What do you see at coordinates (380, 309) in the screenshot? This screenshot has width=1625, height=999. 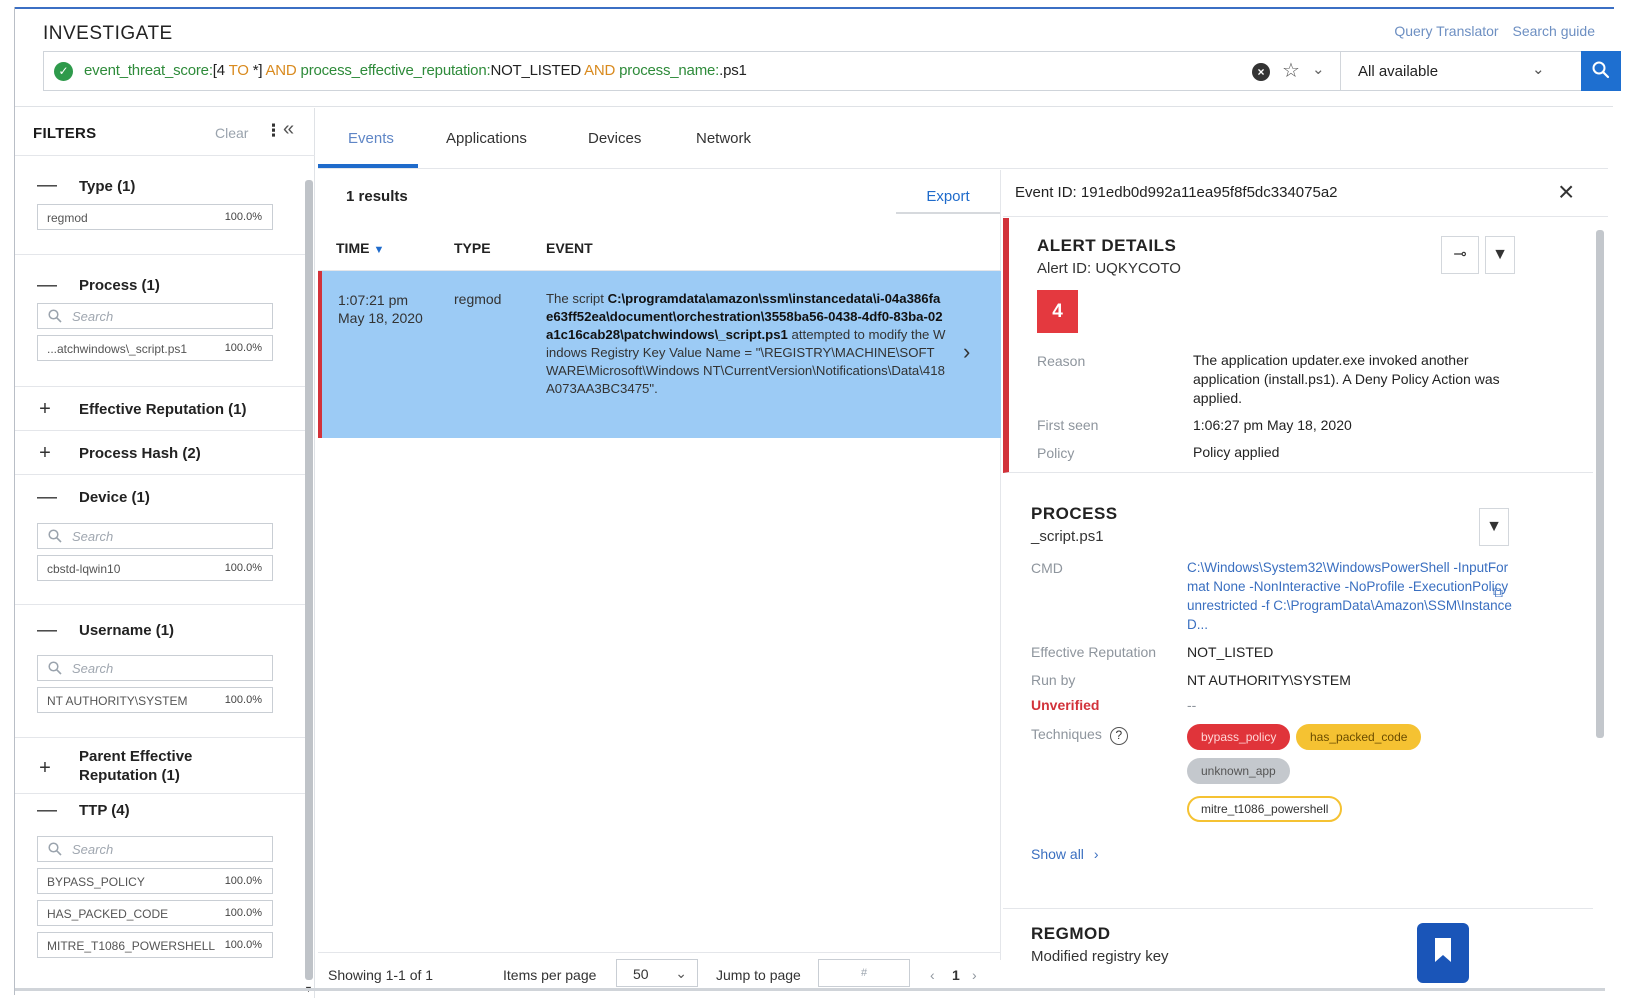 I see `event-time: 1:07:21 pm May 18, 2020` at bounding box center [380, 309].